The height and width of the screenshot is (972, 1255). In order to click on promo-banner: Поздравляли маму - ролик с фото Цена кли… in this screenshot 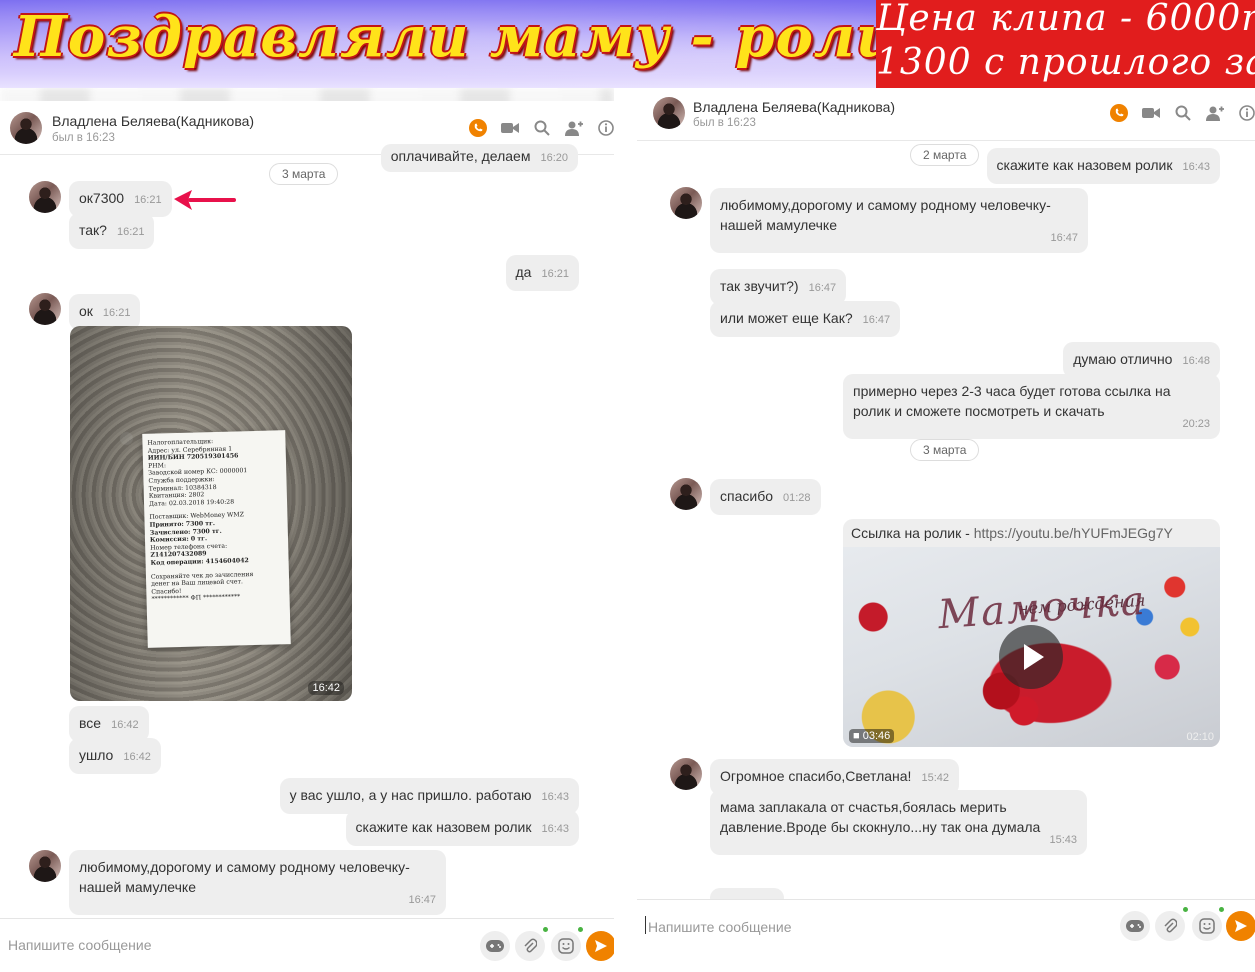, I will do `click(627, 44)`.